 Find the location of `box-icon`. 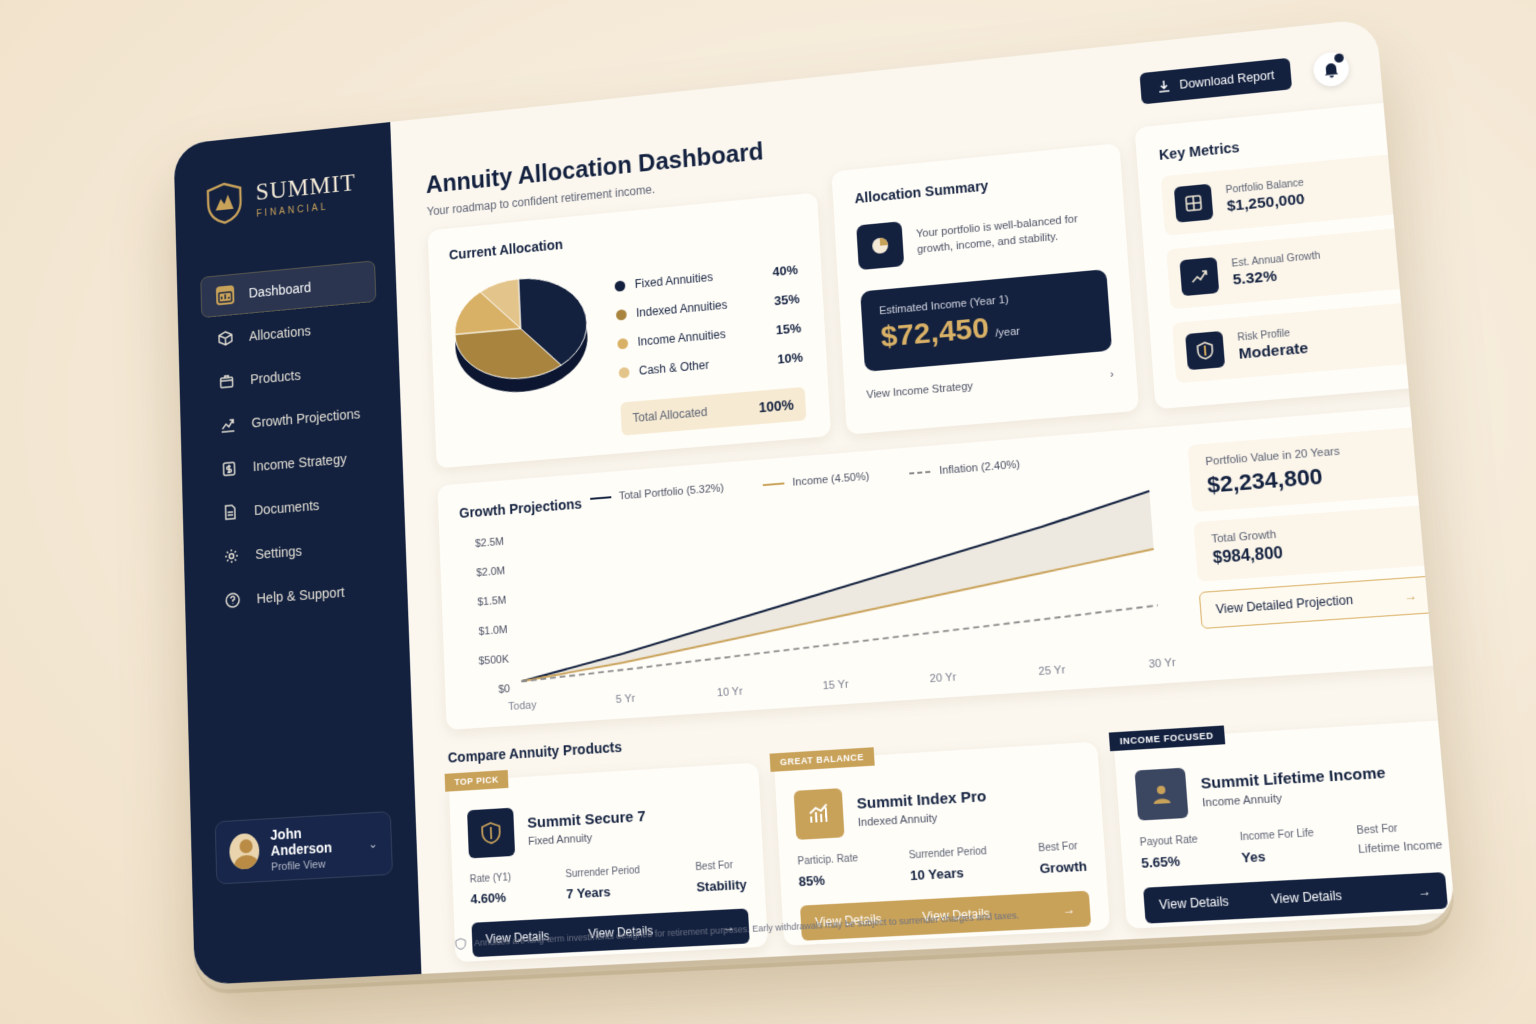

box-icon is located at coordinates (226, 381).